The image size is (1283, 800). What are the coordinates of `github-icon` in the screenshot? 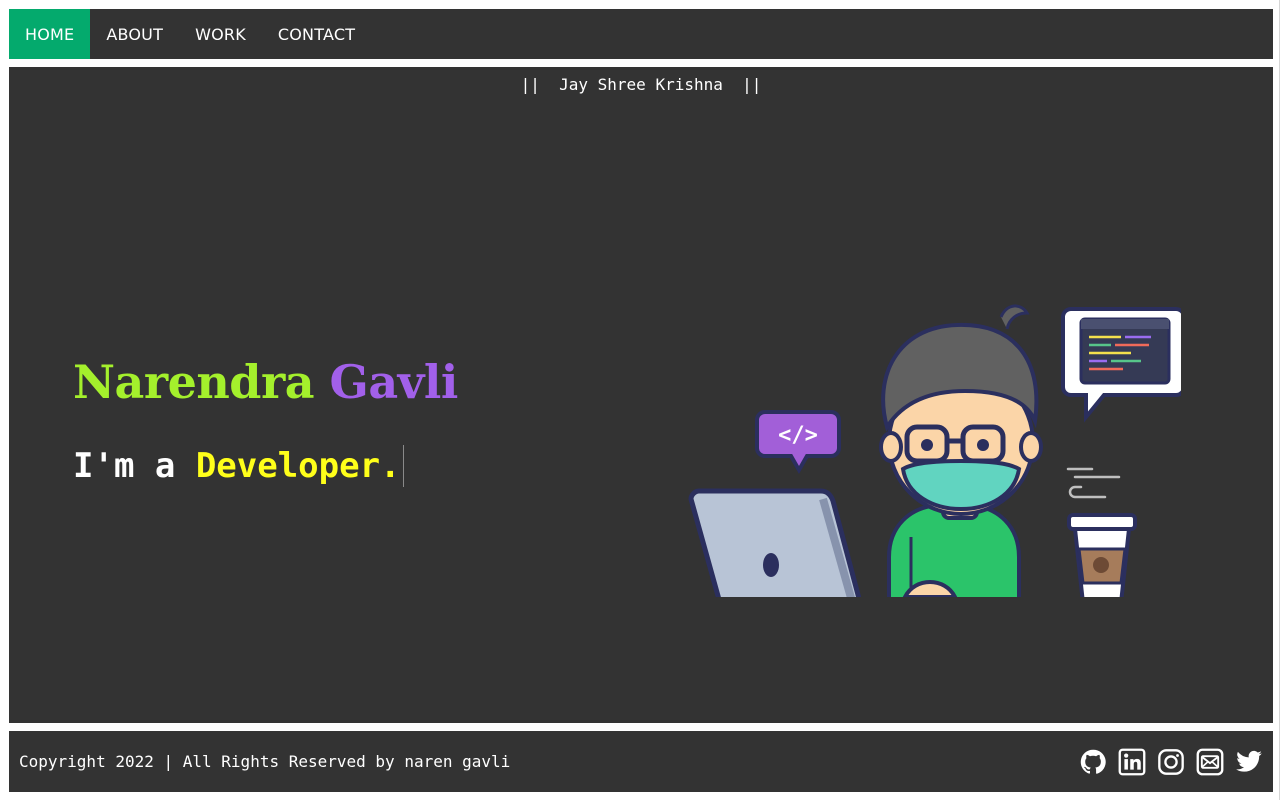 It's located at (1093, 762).